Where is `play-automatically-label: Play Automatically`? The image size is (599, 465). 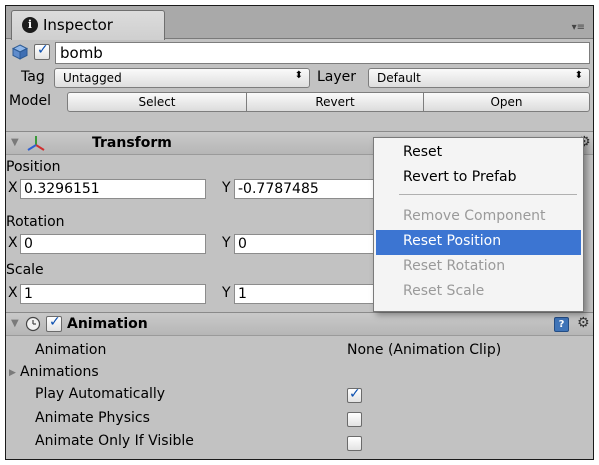 play-automatically-label: Play Automatically is located at coordinates (100, 394).